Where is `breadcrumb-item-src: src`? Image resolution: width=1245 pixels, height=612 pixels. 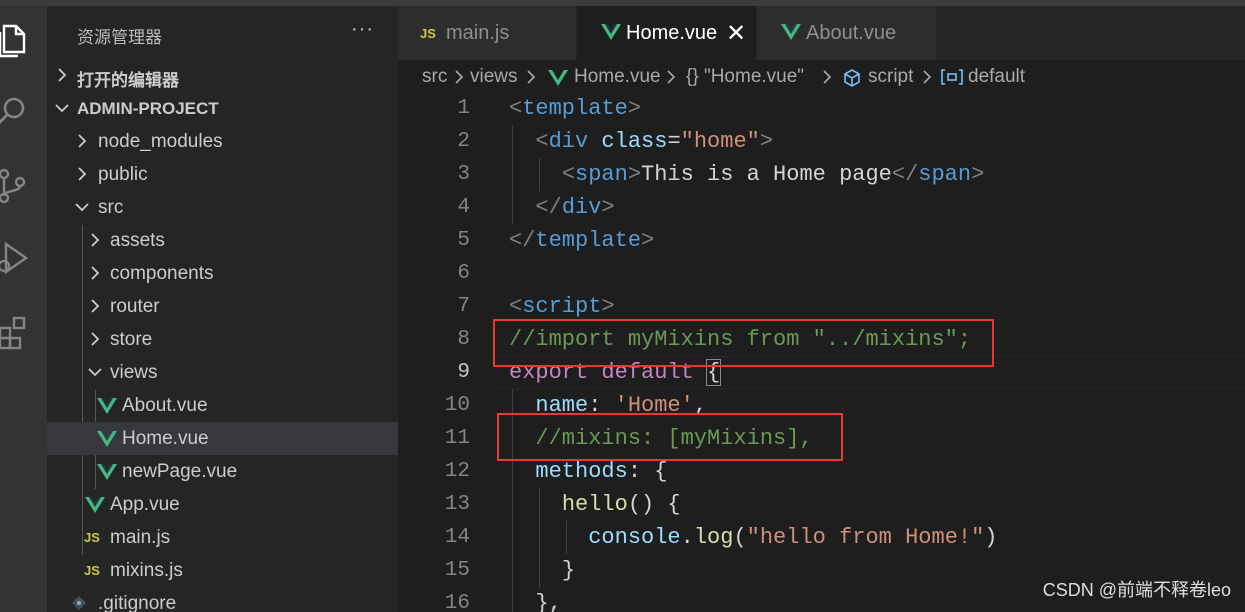
breadcrumb-item-src: src is located at coordinates (434, 77).